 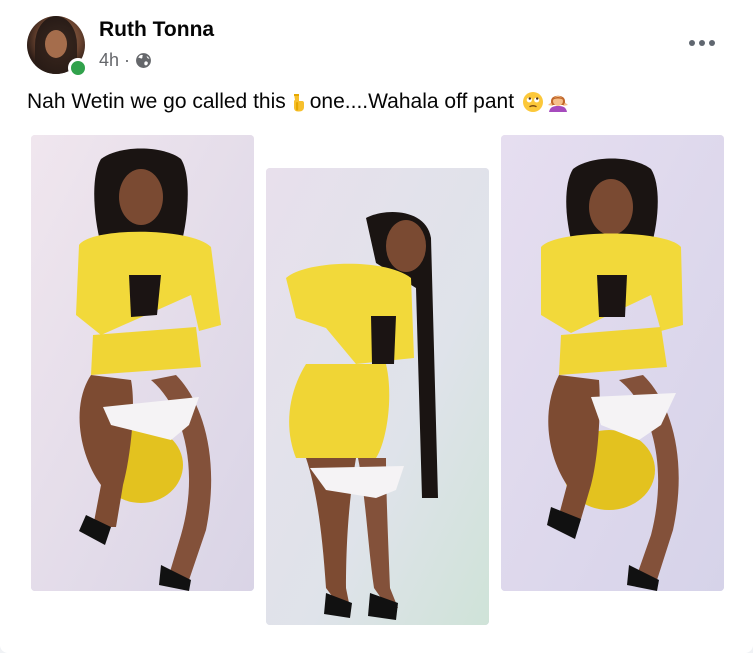 I want to click on post-meta: 4h ·, so click(x=125, y=60).